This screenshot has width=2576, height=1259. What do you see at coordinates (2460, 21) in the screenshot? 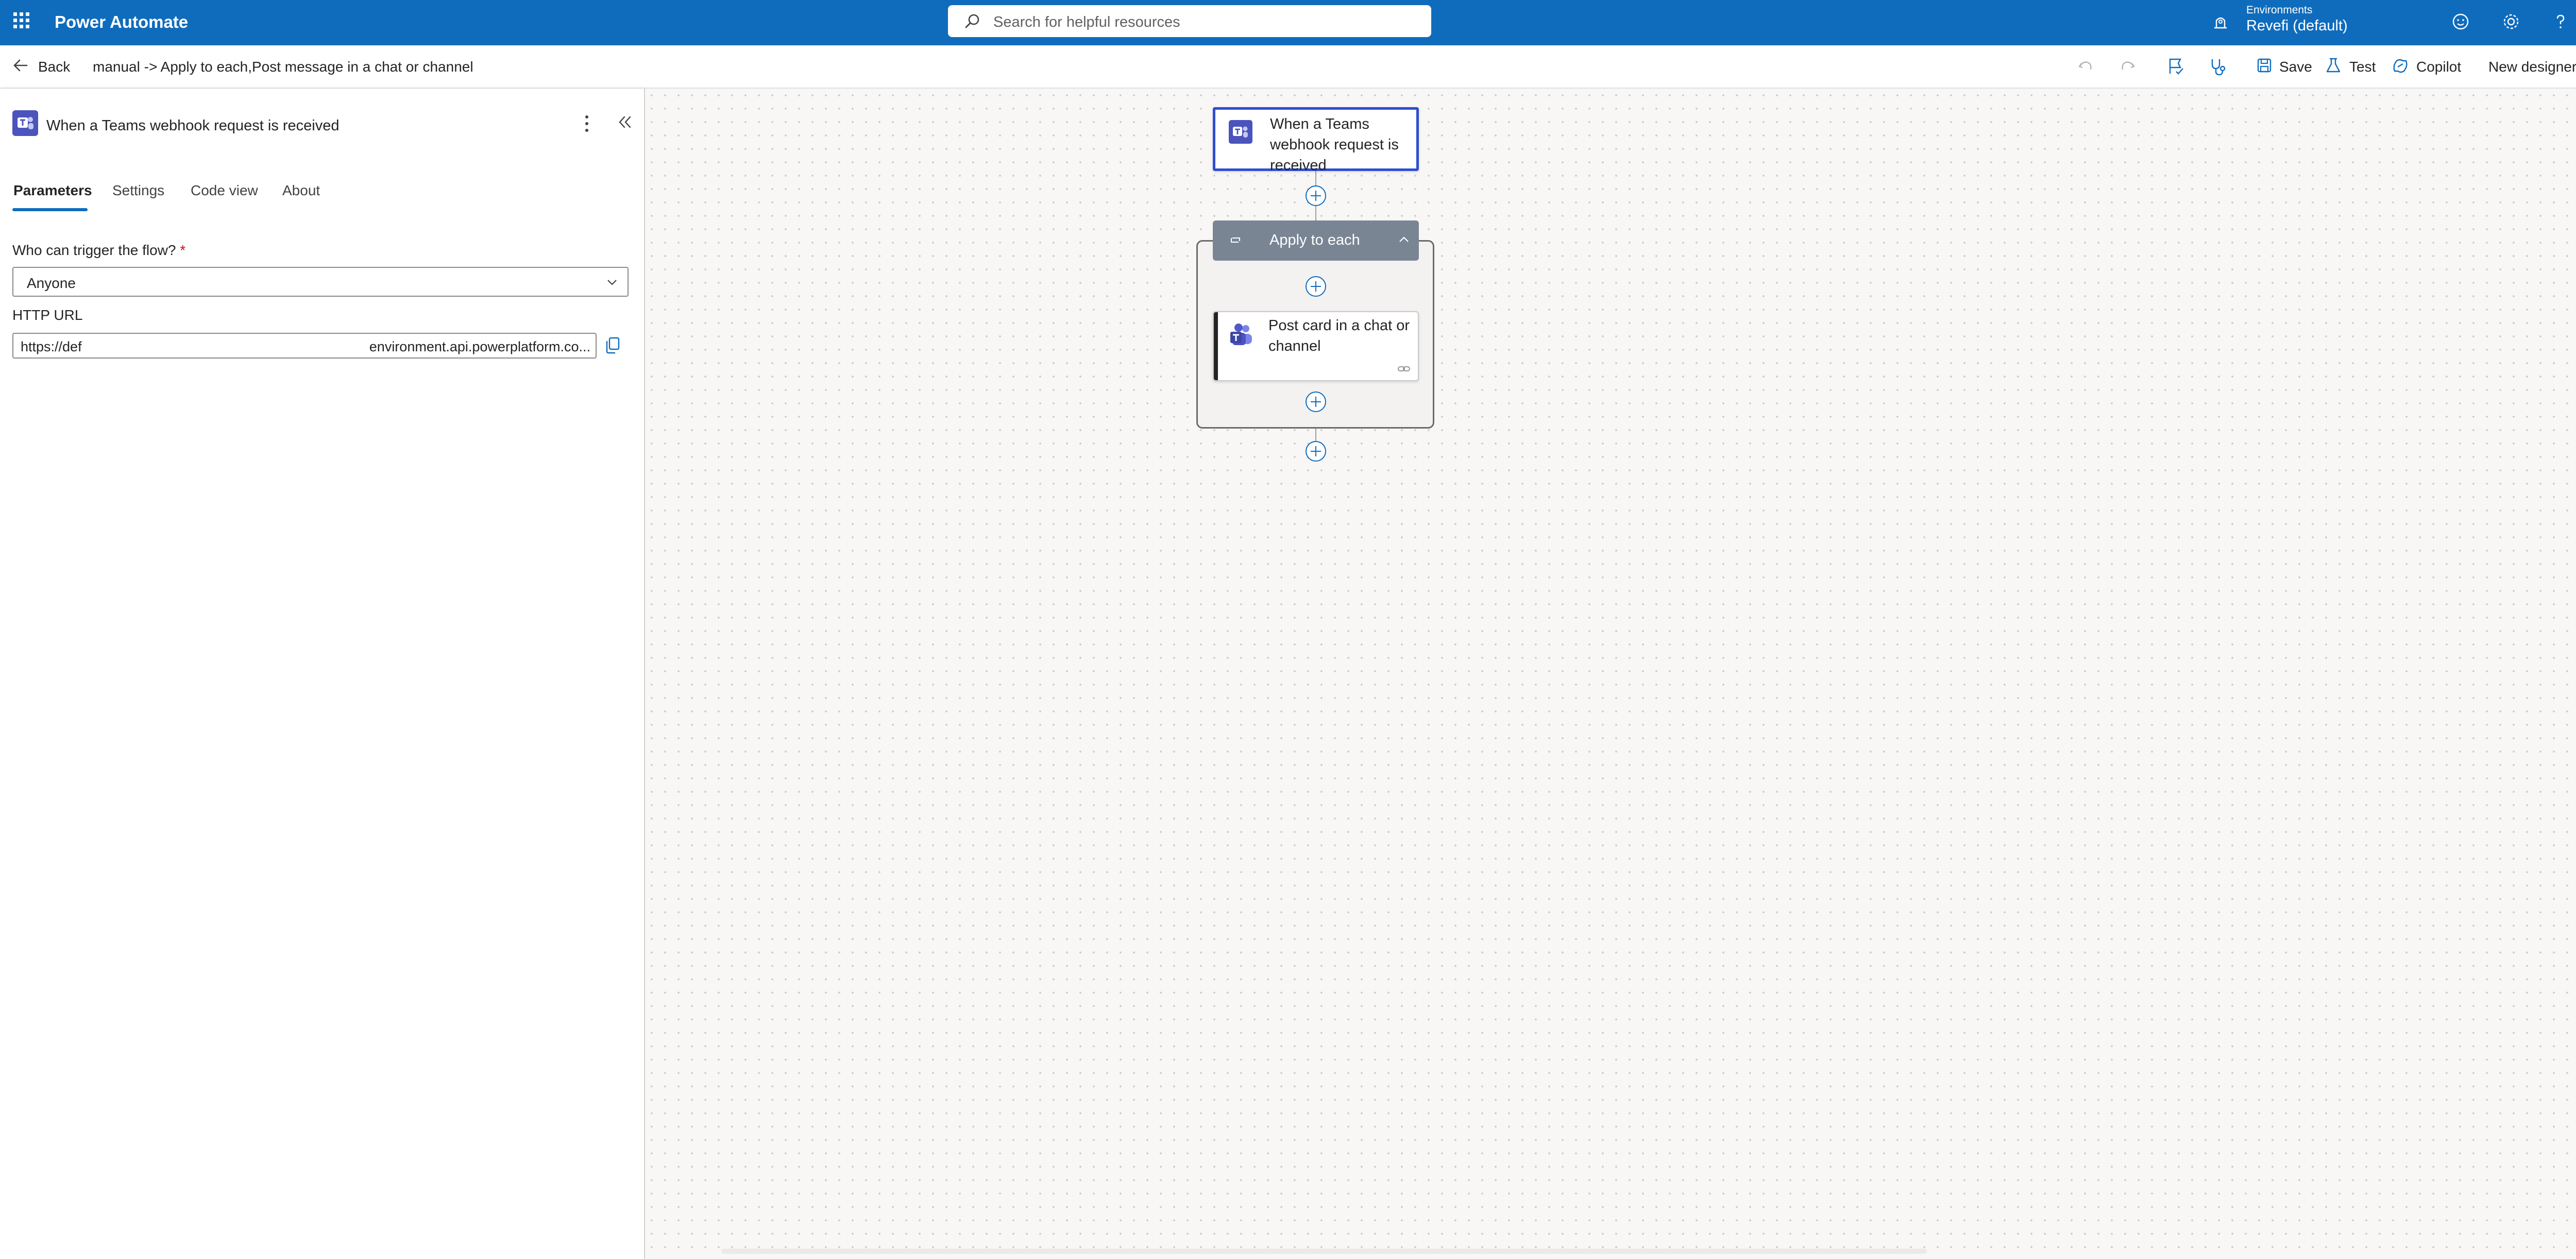
I see `smiley-icon` at bounding box center [2460, 21].